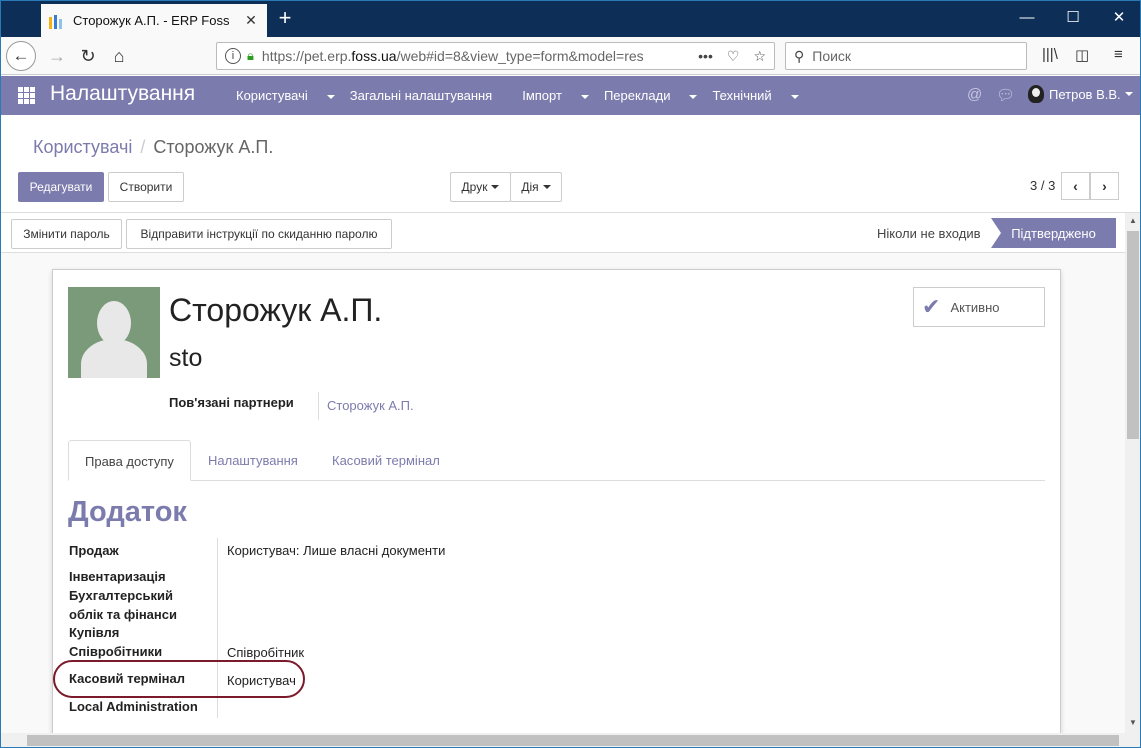 The image size is (1141, 748). I want to click on menu-users: Користувачі, so click(285, 95).